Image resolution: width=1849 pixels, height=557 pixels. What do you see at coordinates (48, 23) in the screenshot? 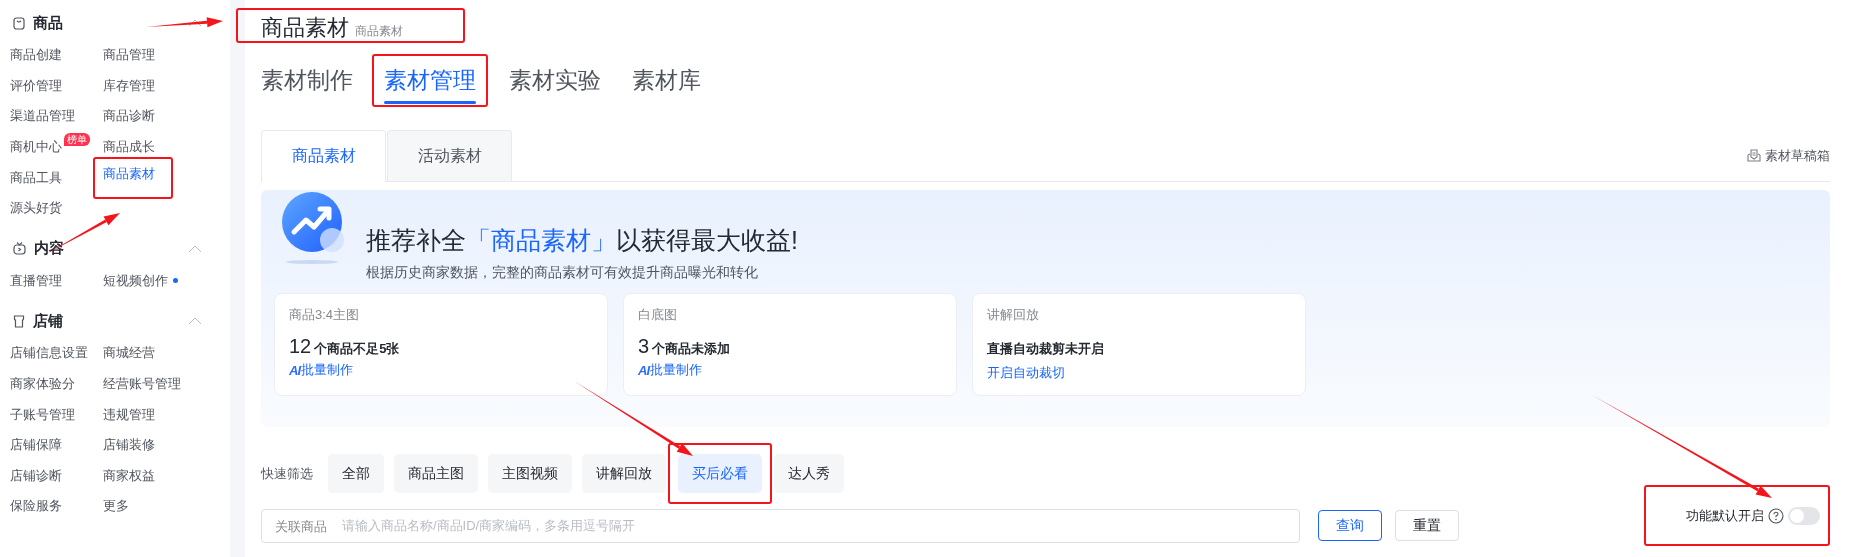
I see `section-title: 商品` at bounding box center [48, 23].